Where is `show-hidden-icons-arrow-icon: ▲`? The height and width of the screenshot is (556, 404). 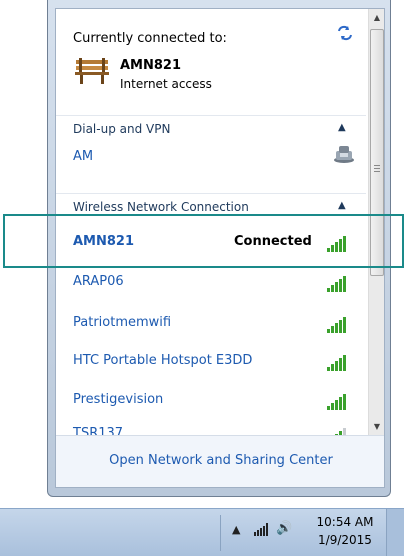 show-hidden-icons-arrow-icon: ▲ is located at coordinates (236, 529).